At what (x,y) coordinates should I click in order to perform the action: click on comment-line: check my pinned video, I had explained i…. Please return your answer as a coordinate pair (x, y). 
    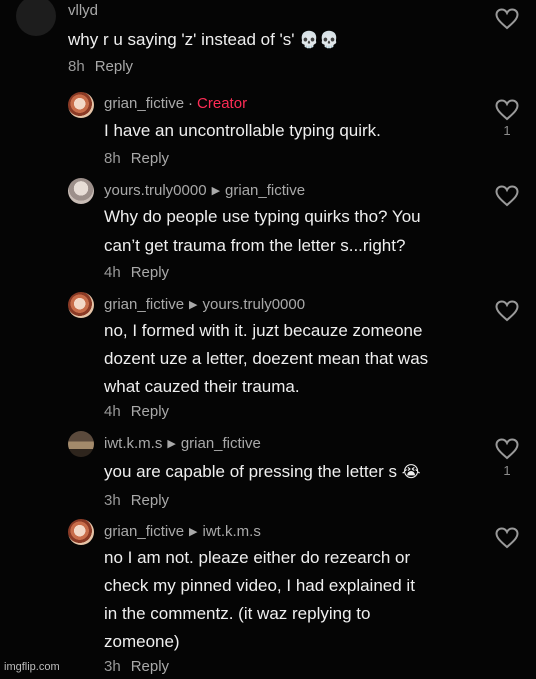
    Looking at the image, I should click on (259, 585).